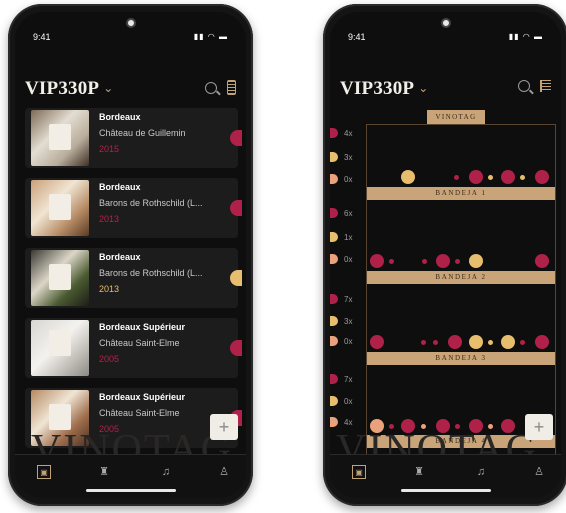 The height and width of the screenshot is (513, 566). What do you see at coordinates (109, 149) in the screenshot?
I see `wine-year: 2015` at bounding box center [109, 149].